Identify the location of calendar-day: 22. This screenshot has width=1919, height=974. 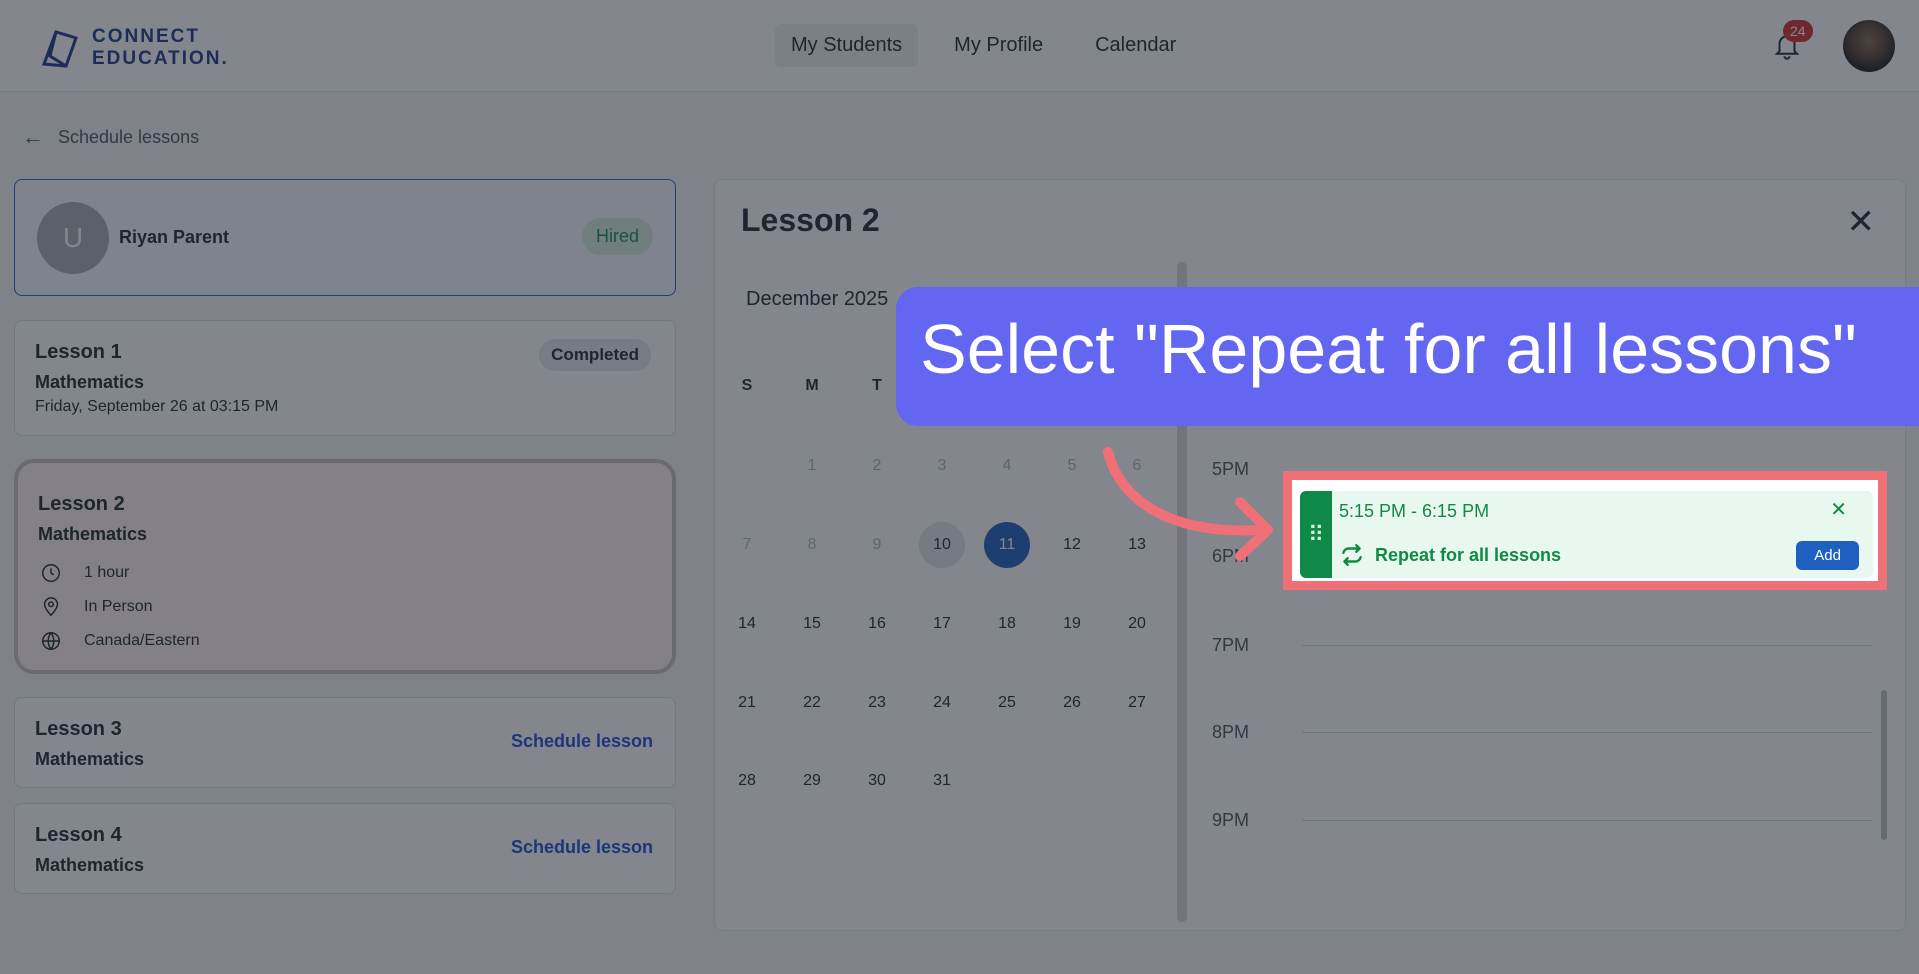
(812, 703).